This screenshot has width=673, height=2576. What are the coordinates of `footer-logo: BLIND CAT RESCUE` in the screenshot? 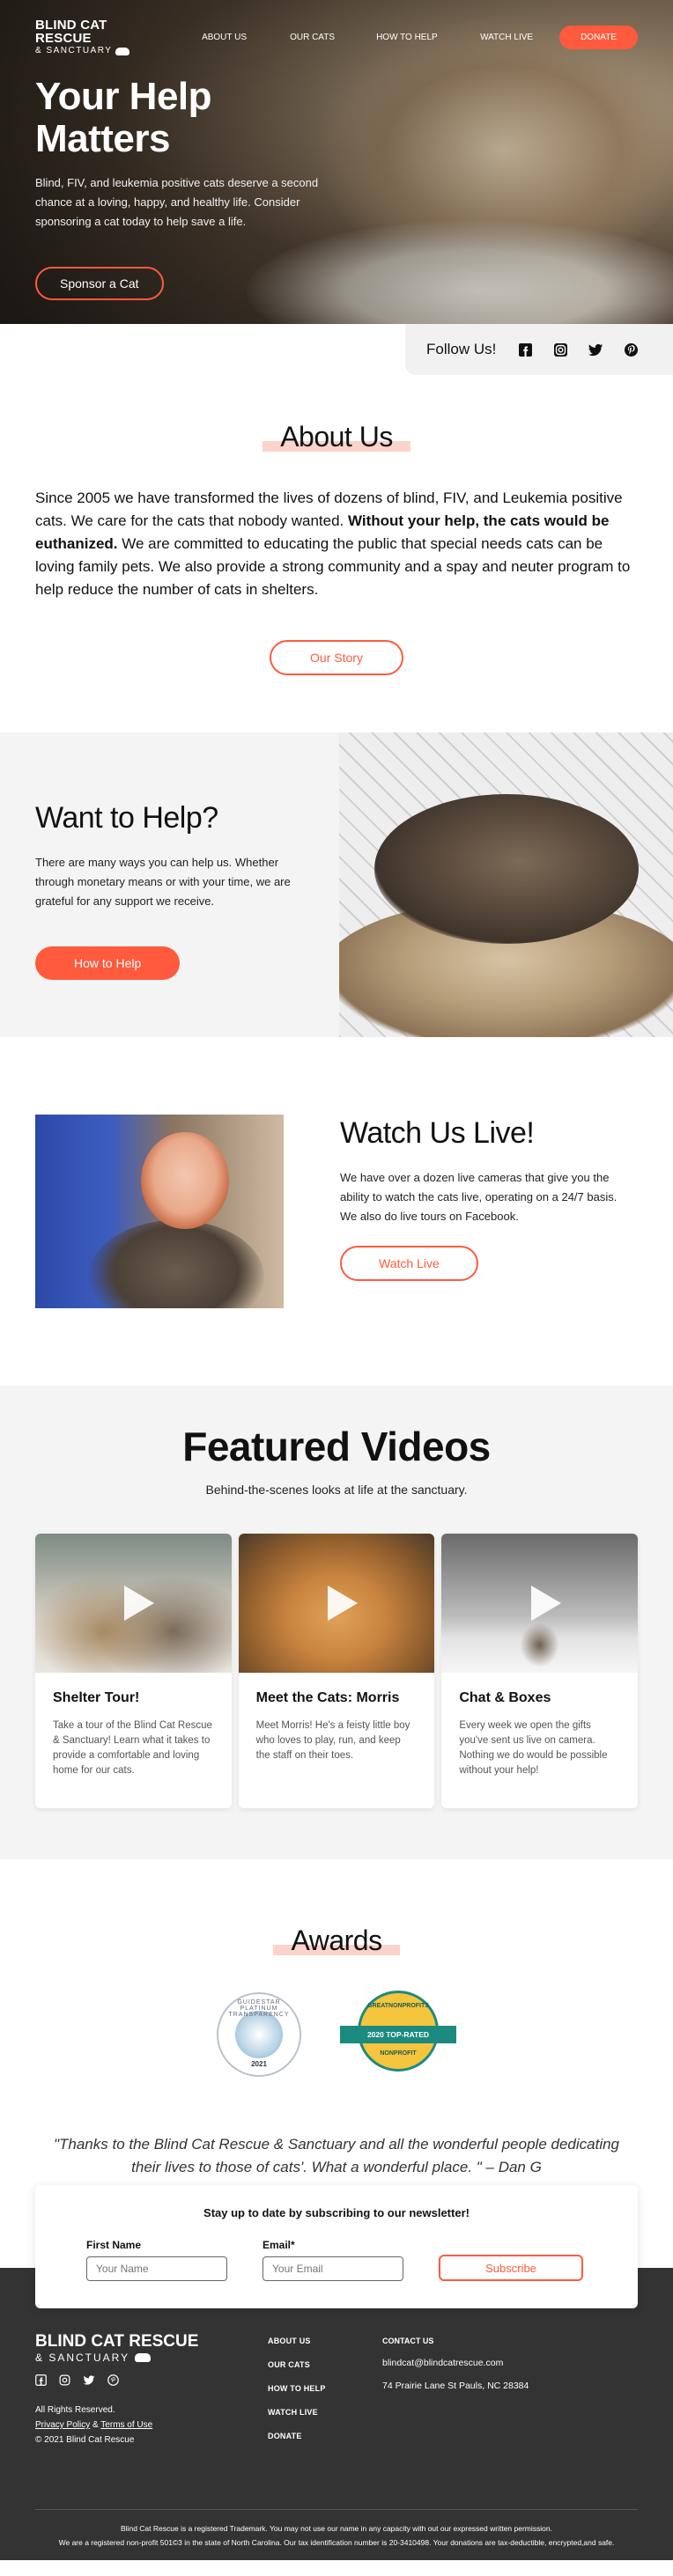 It's located at (151, 2342).